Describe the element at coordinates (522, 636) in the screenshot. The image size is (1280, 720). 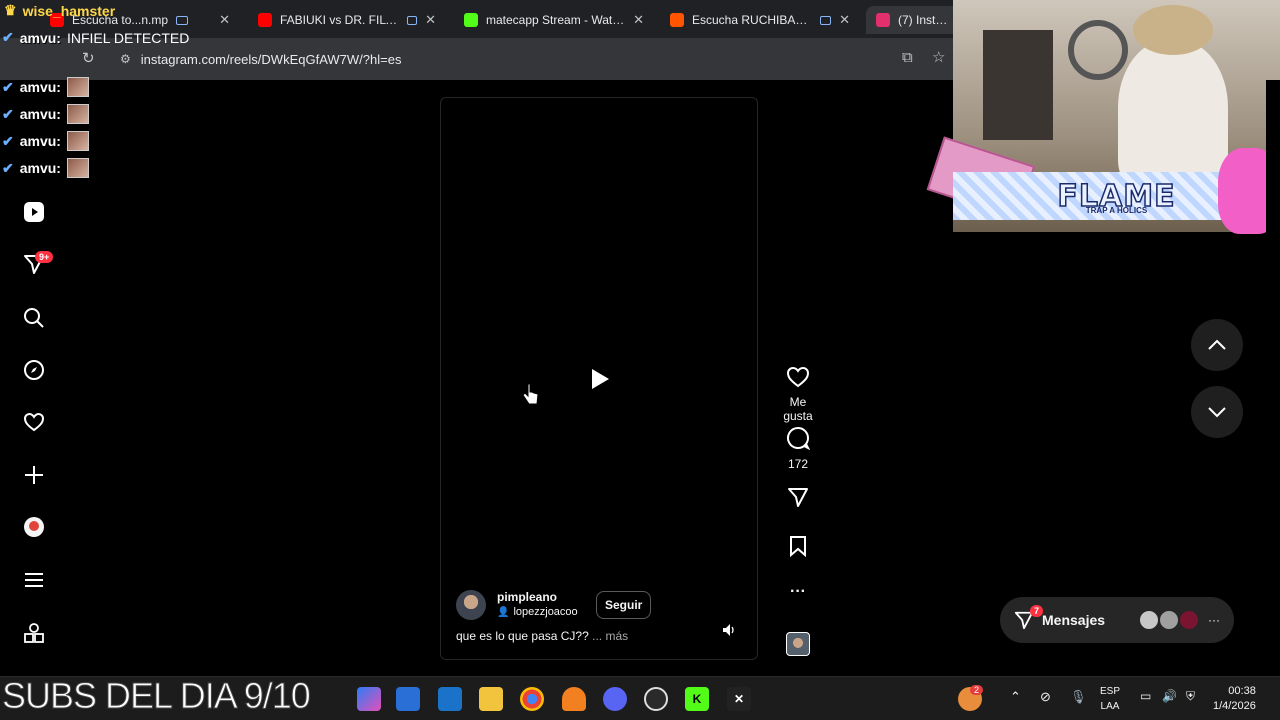
I see `caption-text: que es lo que pasa CJ??` at that location.